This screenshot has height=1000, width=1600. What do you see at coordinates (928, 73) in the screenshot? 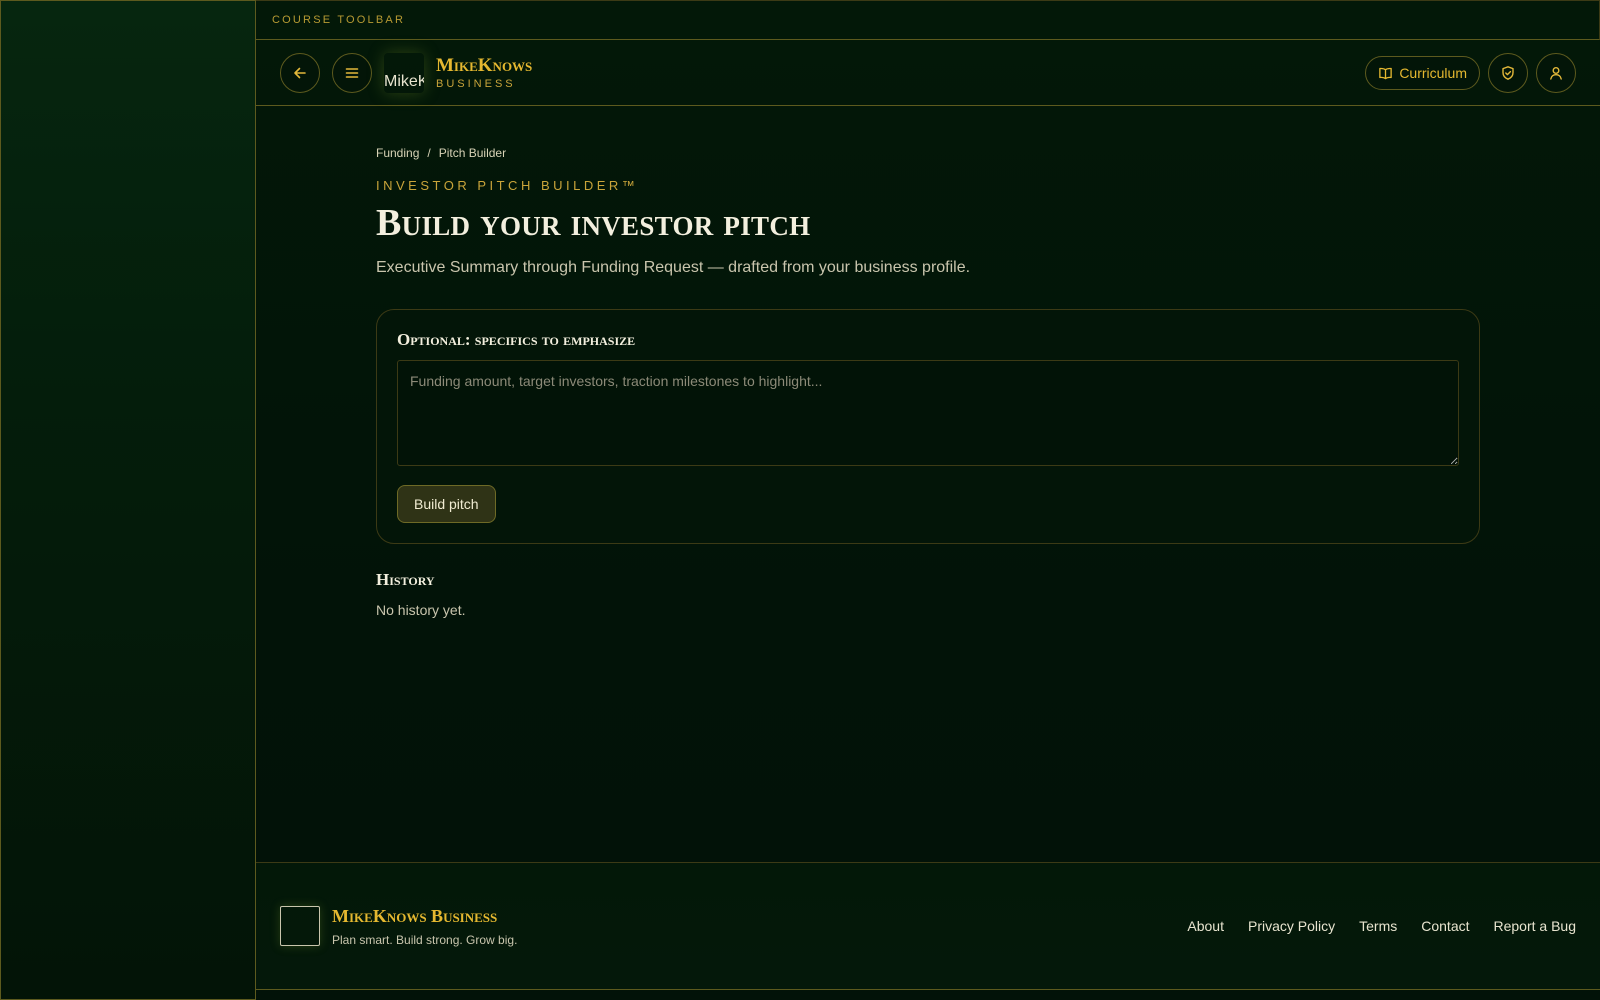
I see `header: MikeKnows MikeKnows BUSINESS Curriculum` at bounding box center [928, 73].